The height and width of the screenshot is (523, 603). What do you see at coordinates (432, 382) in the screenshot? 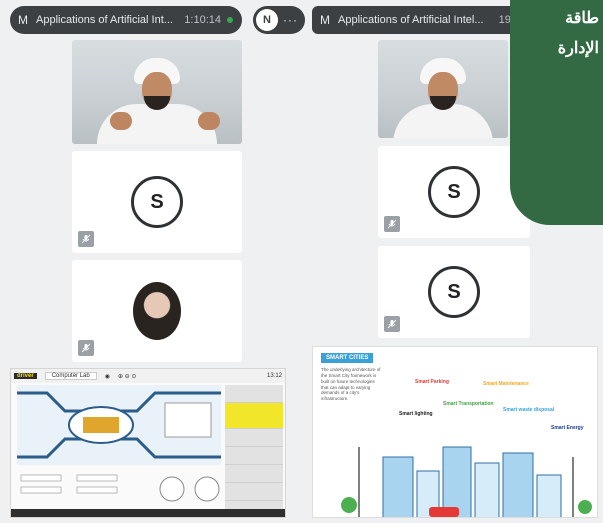
I see `label-smart-parking: Smart Parking` at bounding box center [432, 382].